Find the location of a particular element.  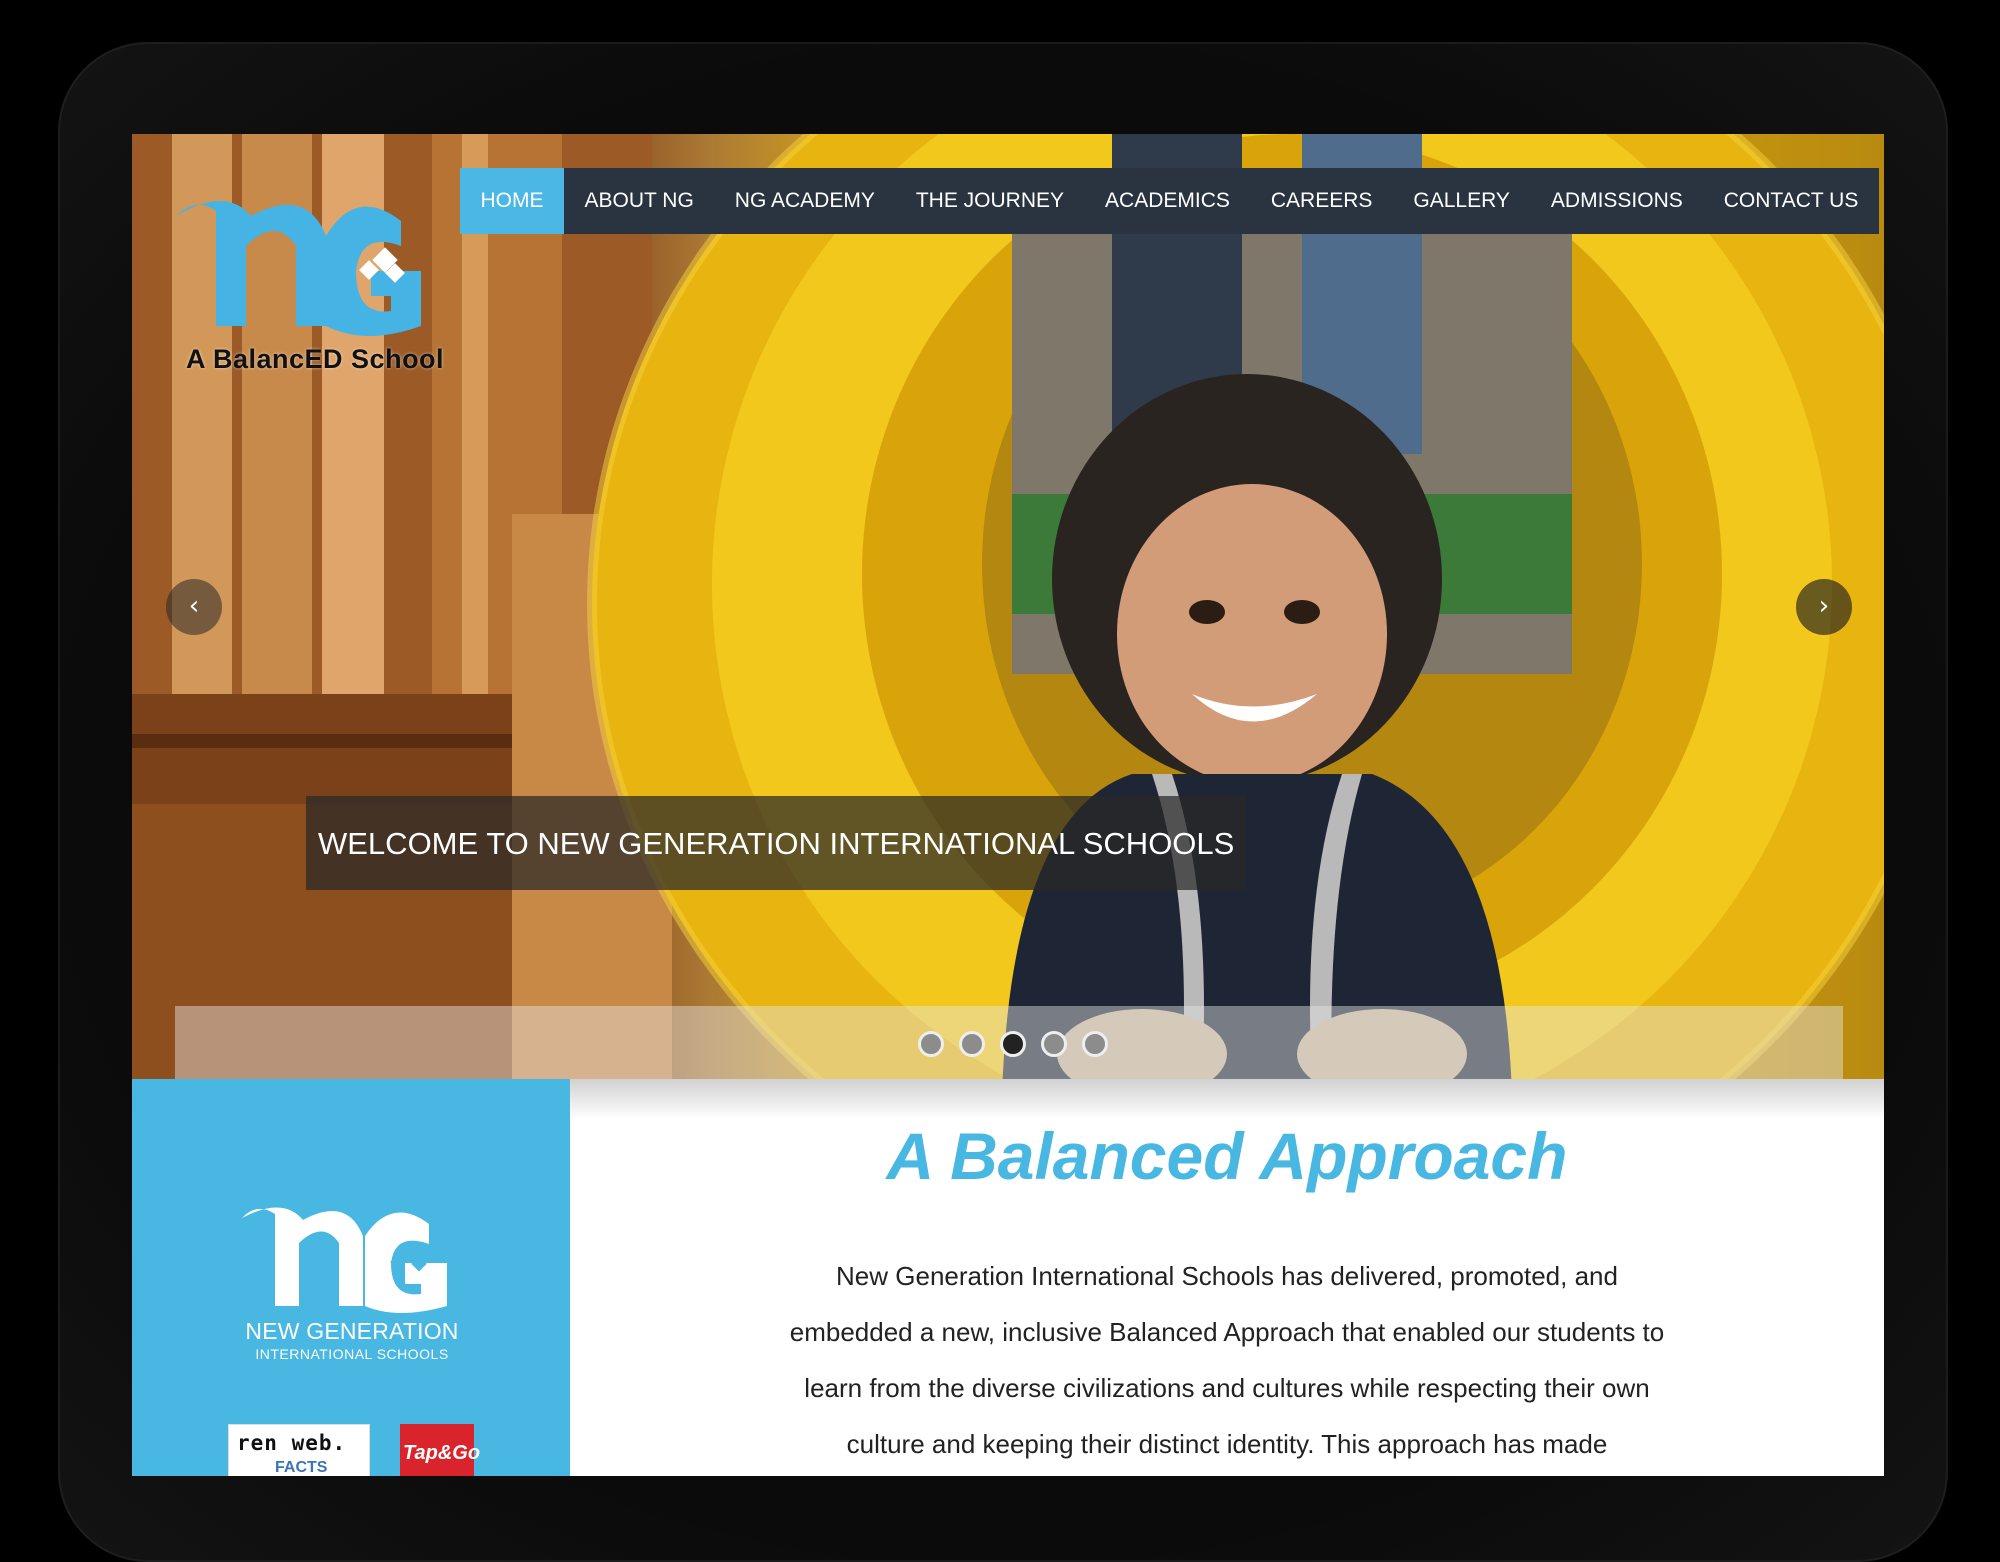

renweb-badge-sub: FACTS is located at coordinates (301, 1467).